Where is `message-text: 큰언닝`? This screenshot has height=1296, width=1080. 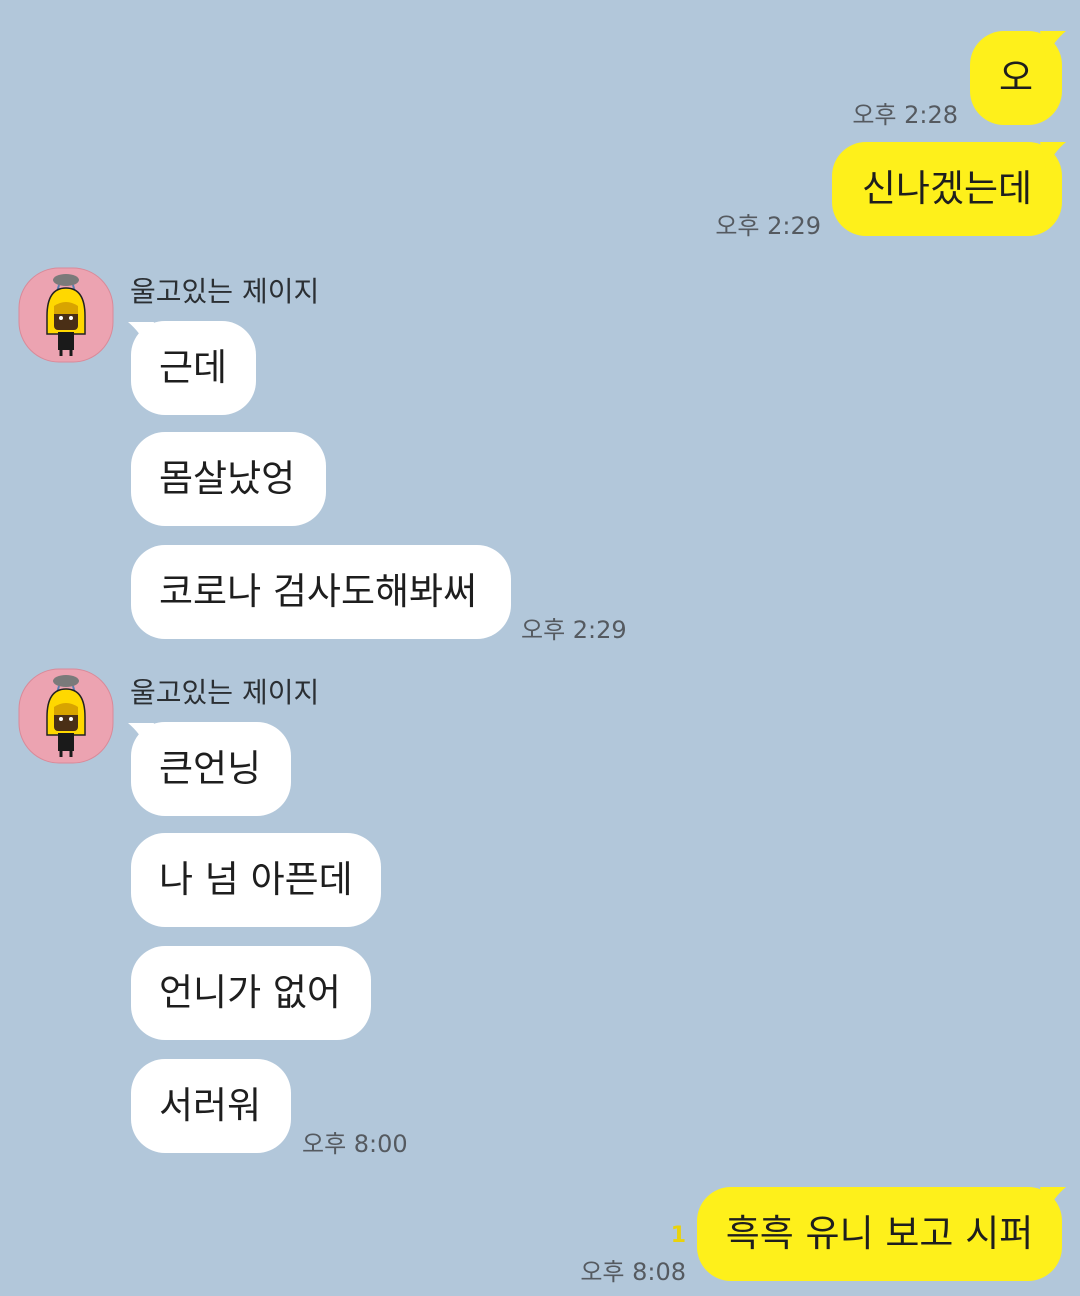 message-text: 큰언닝 is located at coordinates (210, 768).